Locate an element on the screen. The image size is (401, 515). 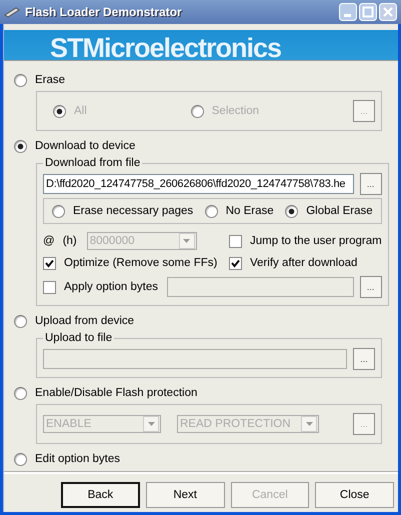
group-title: Download from file is located at coordinates (93, 163).